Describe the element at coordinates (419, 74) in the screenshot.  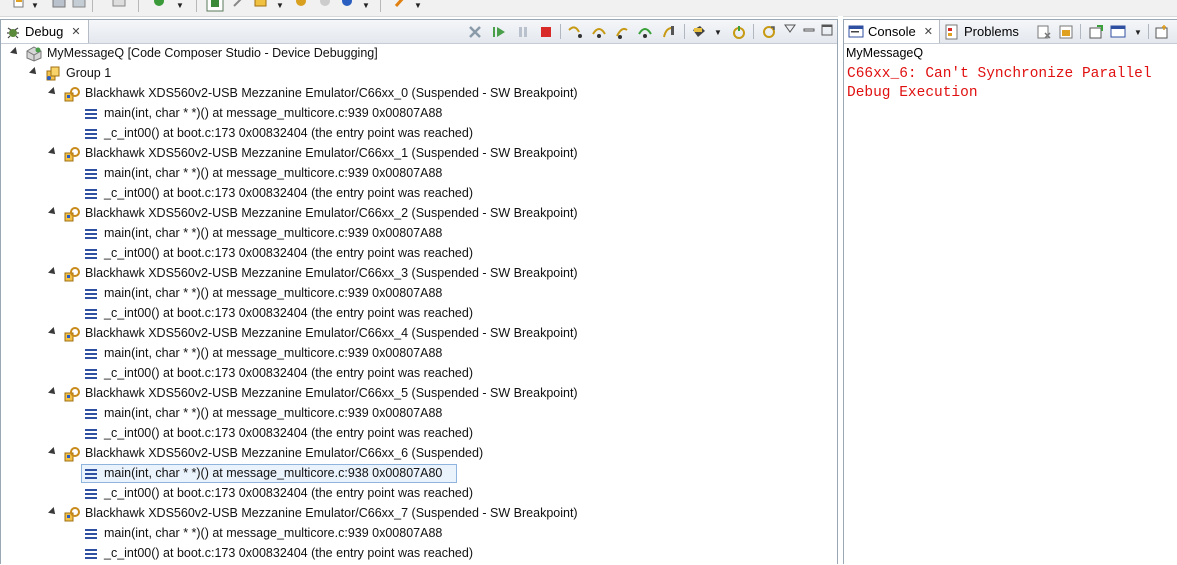
I see `tree-item-group: Group 1` at that location.